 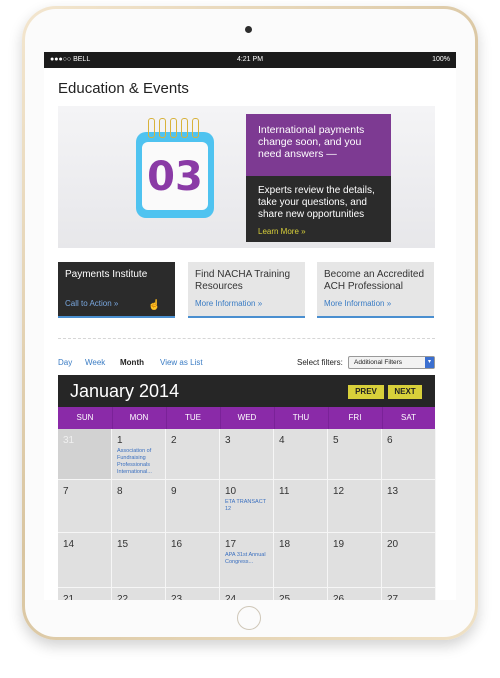 I want to click on day-number: 4, so click(x=282, y=440).